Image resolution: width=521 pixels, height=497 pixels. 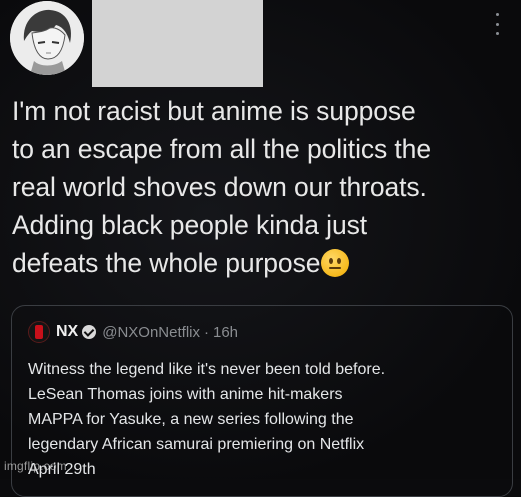 I want to click on neutral-face-emoji-icon, so click(x=335, y=263).